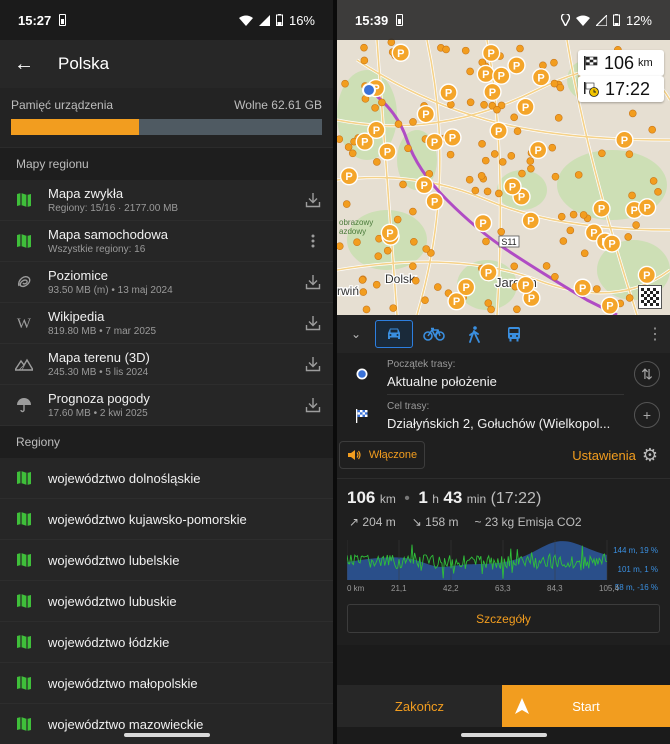  I want to click on gesture-nav-handle, so click(167, 735).